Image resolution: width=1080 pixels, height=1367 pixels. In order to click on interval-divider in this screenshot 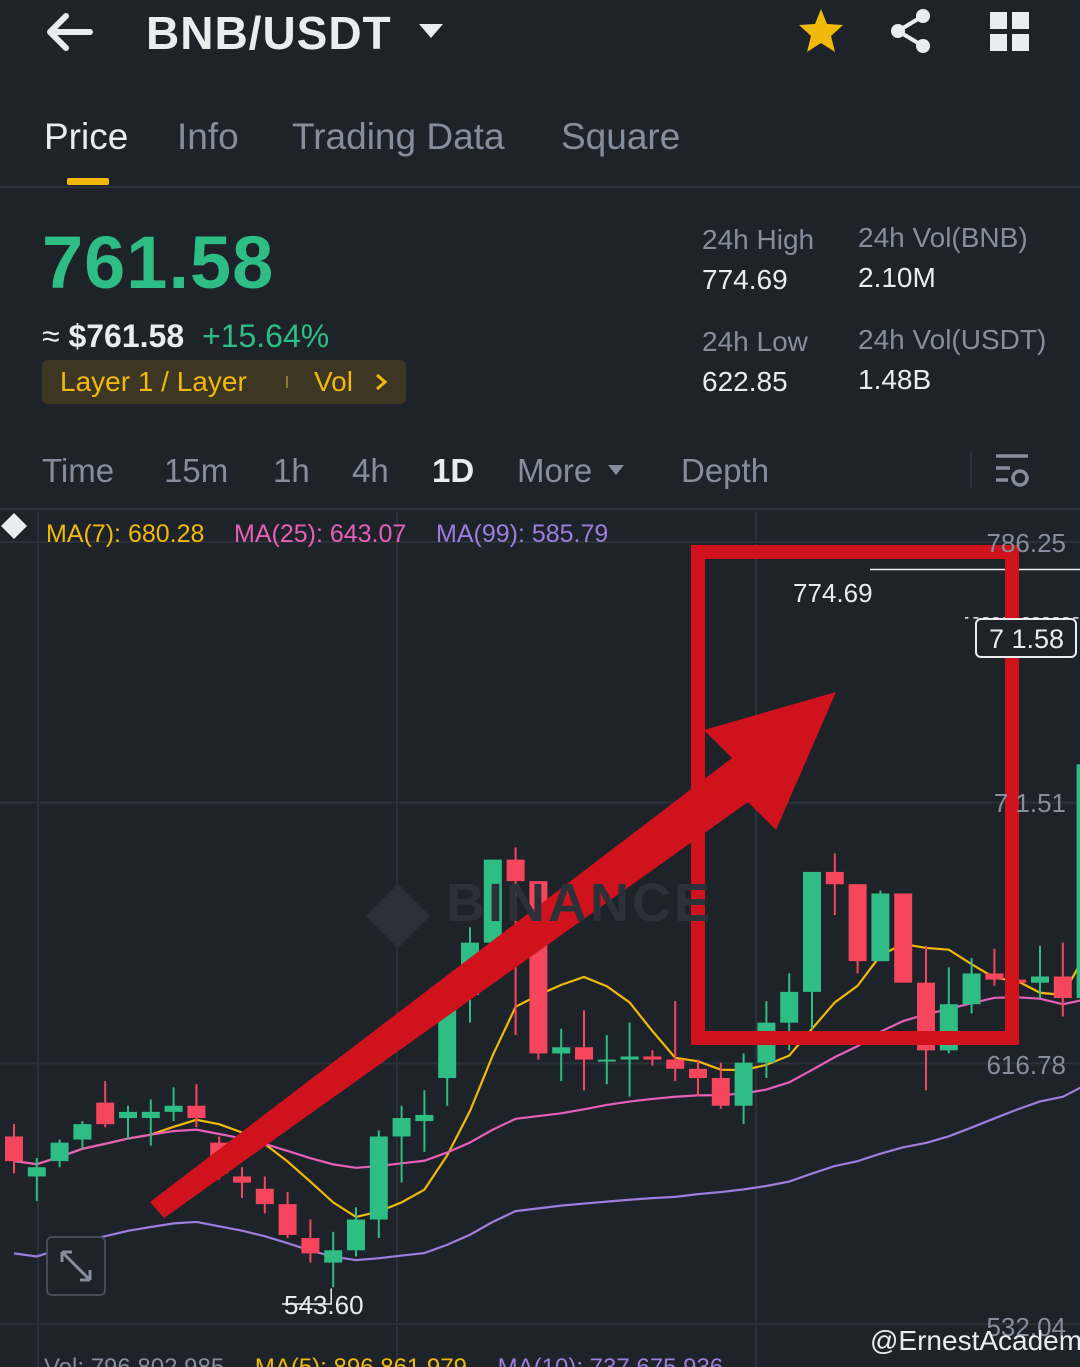, I will do `click(971, 470)`.